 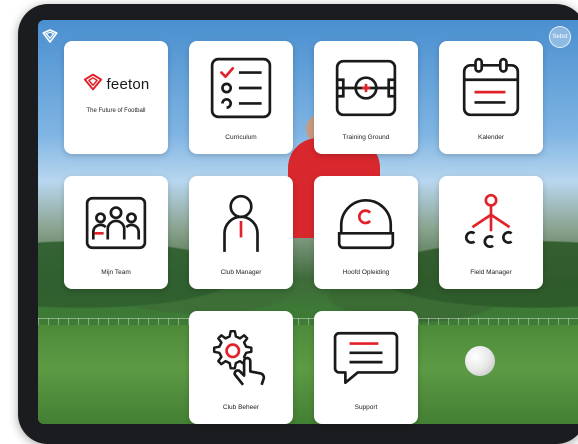 What do you see at coordinates (366, 223) in the screenshot?
I see `cap-icon` at bounding box center [366, 223].